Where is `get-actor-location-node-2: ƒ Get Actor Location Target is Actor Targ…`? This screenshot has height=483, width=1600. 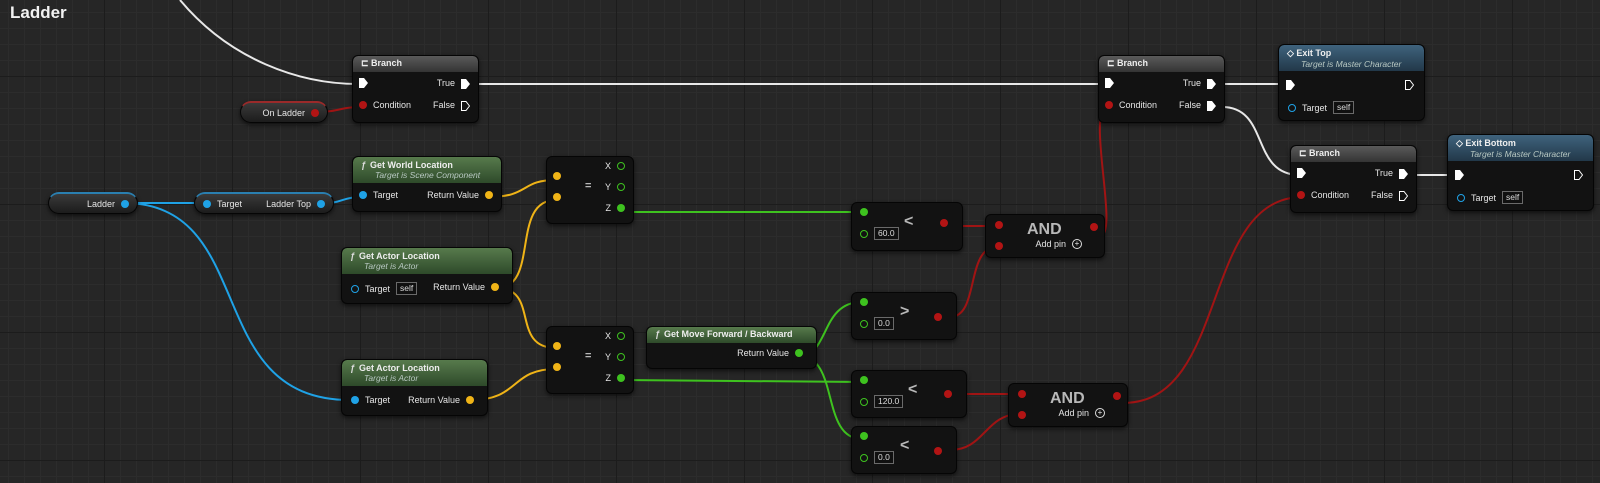
get-actor-location-node-2: ƒ Get Actor Location Target is Actor Targ… is located at coordinates (414, 387).